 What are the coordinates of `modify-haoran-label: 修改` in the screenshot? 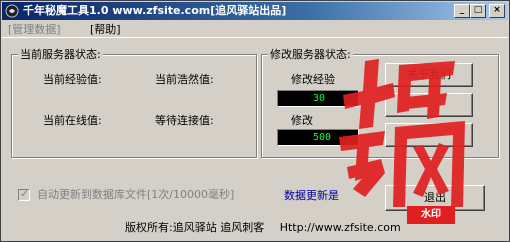 It's located at (302, 120).